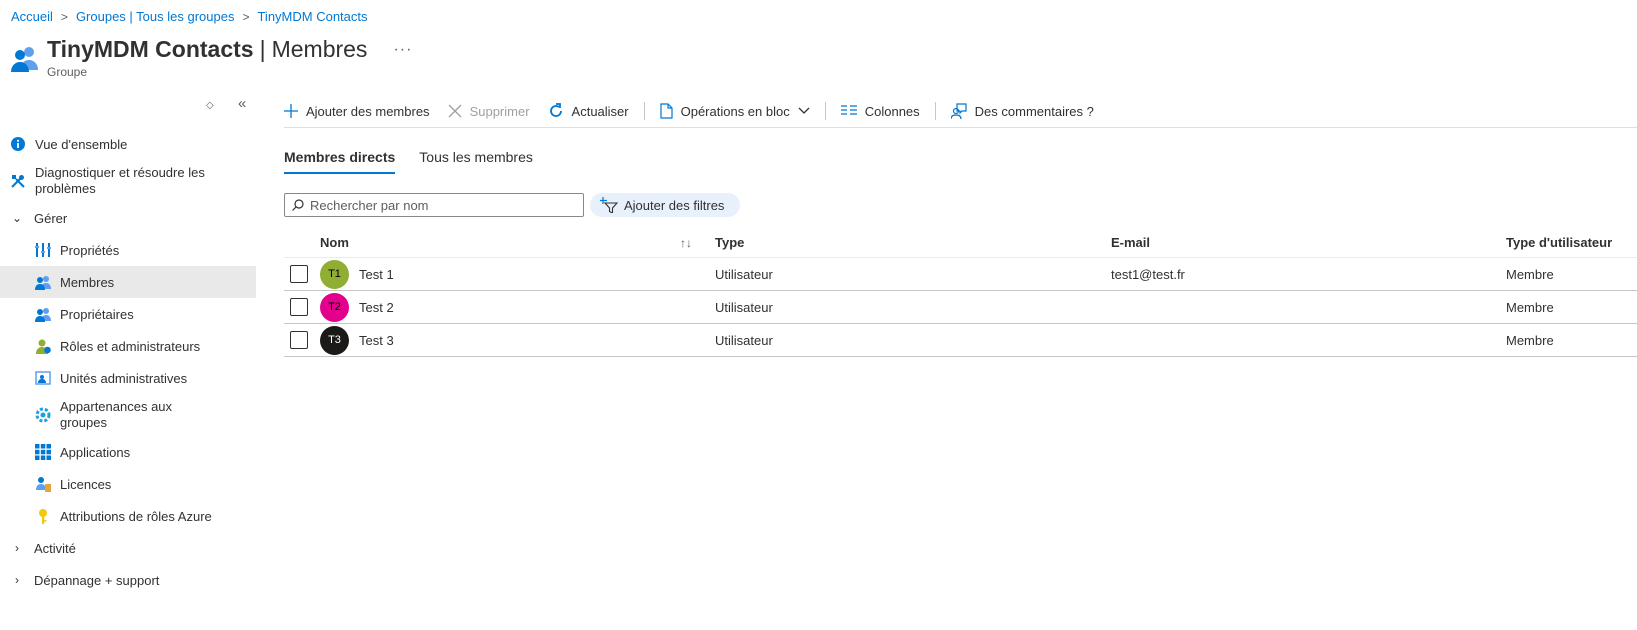 The height and width of the screenshot is (630, 1637). What do you see at coordinates (600, 111) in the screenshot?
I see `refresh-label: Actualiser` at bounding box center [600, 111].